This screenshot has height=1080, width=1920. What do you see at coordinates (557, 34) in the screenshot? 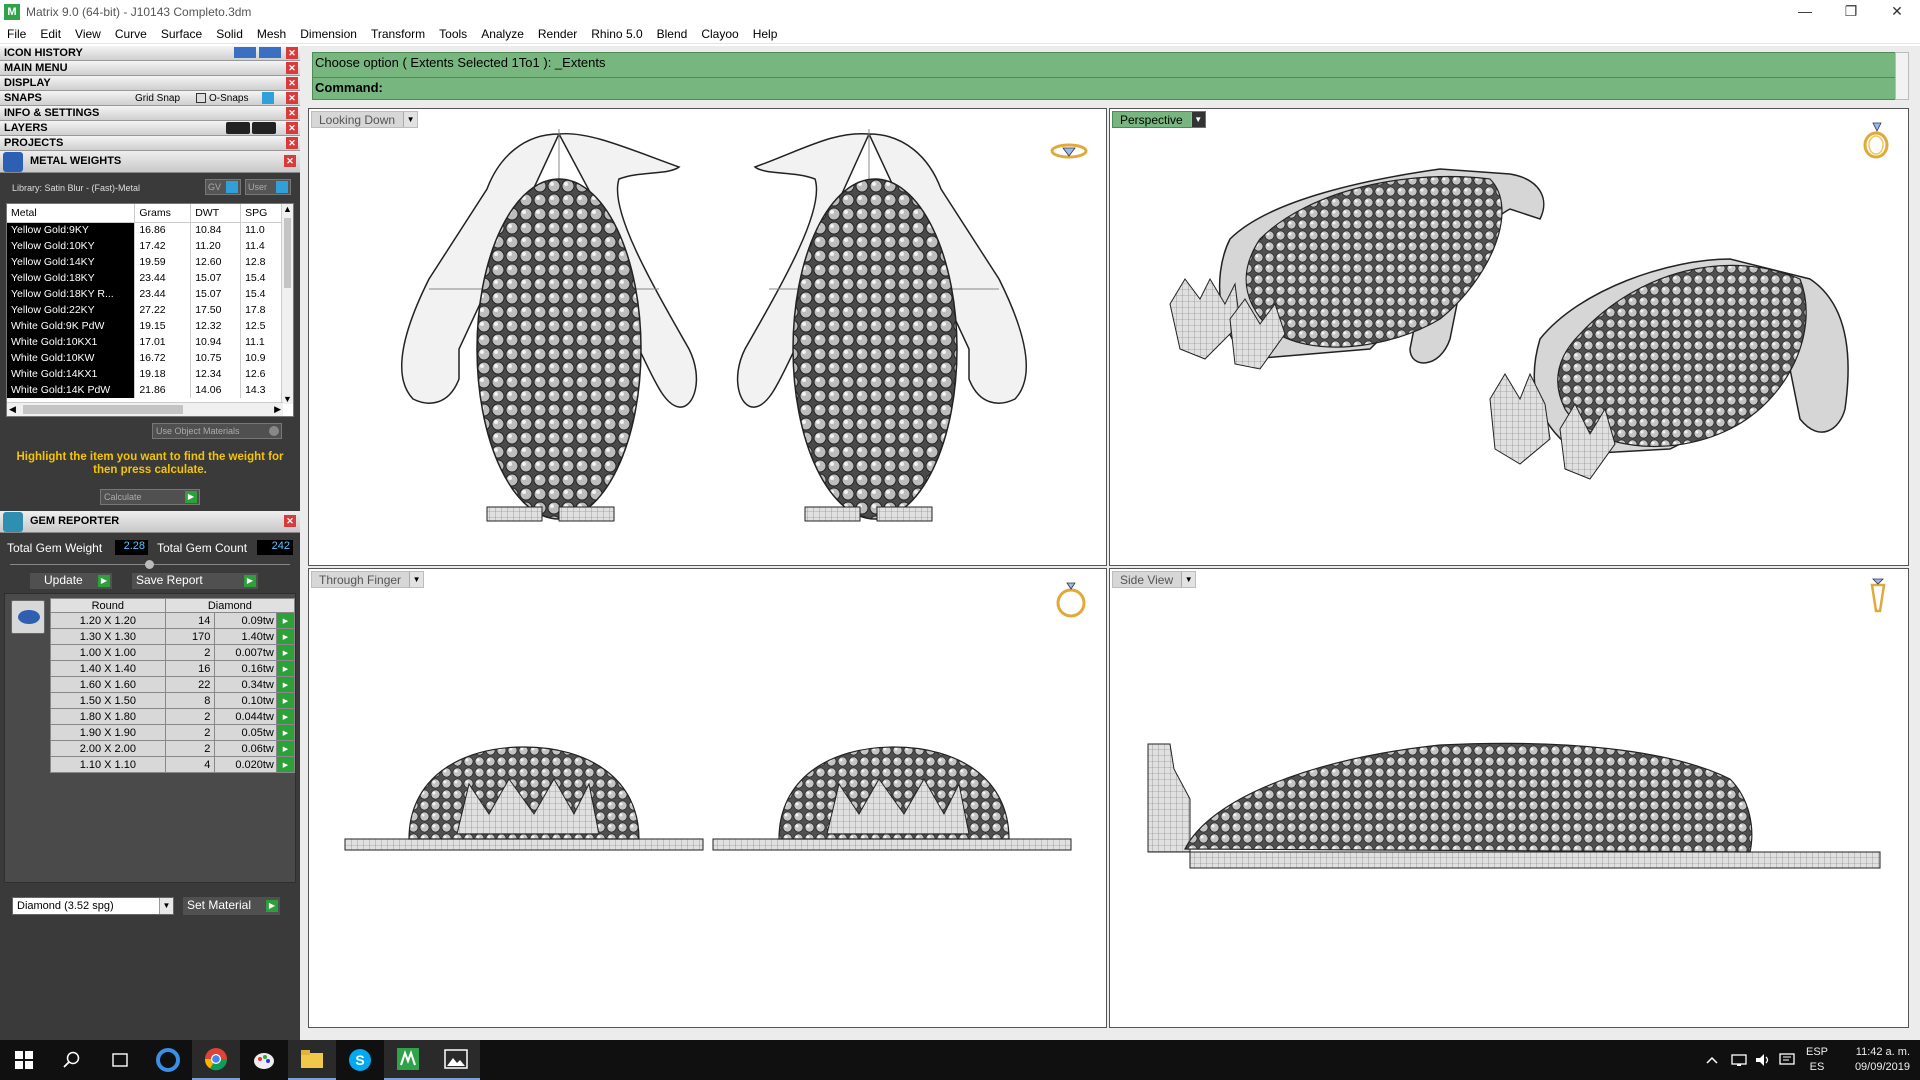
I see `menu-render: Render` at bounding box center [557, 34].